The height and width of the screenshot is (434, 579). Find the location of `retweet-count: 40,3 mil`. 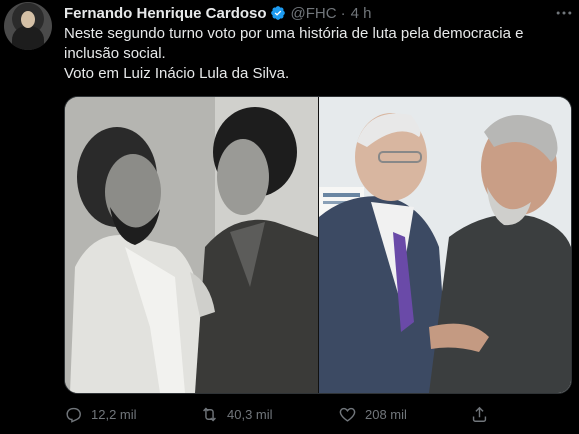

retweet-count: 40,3 mil is located at coordinates (250, 414).